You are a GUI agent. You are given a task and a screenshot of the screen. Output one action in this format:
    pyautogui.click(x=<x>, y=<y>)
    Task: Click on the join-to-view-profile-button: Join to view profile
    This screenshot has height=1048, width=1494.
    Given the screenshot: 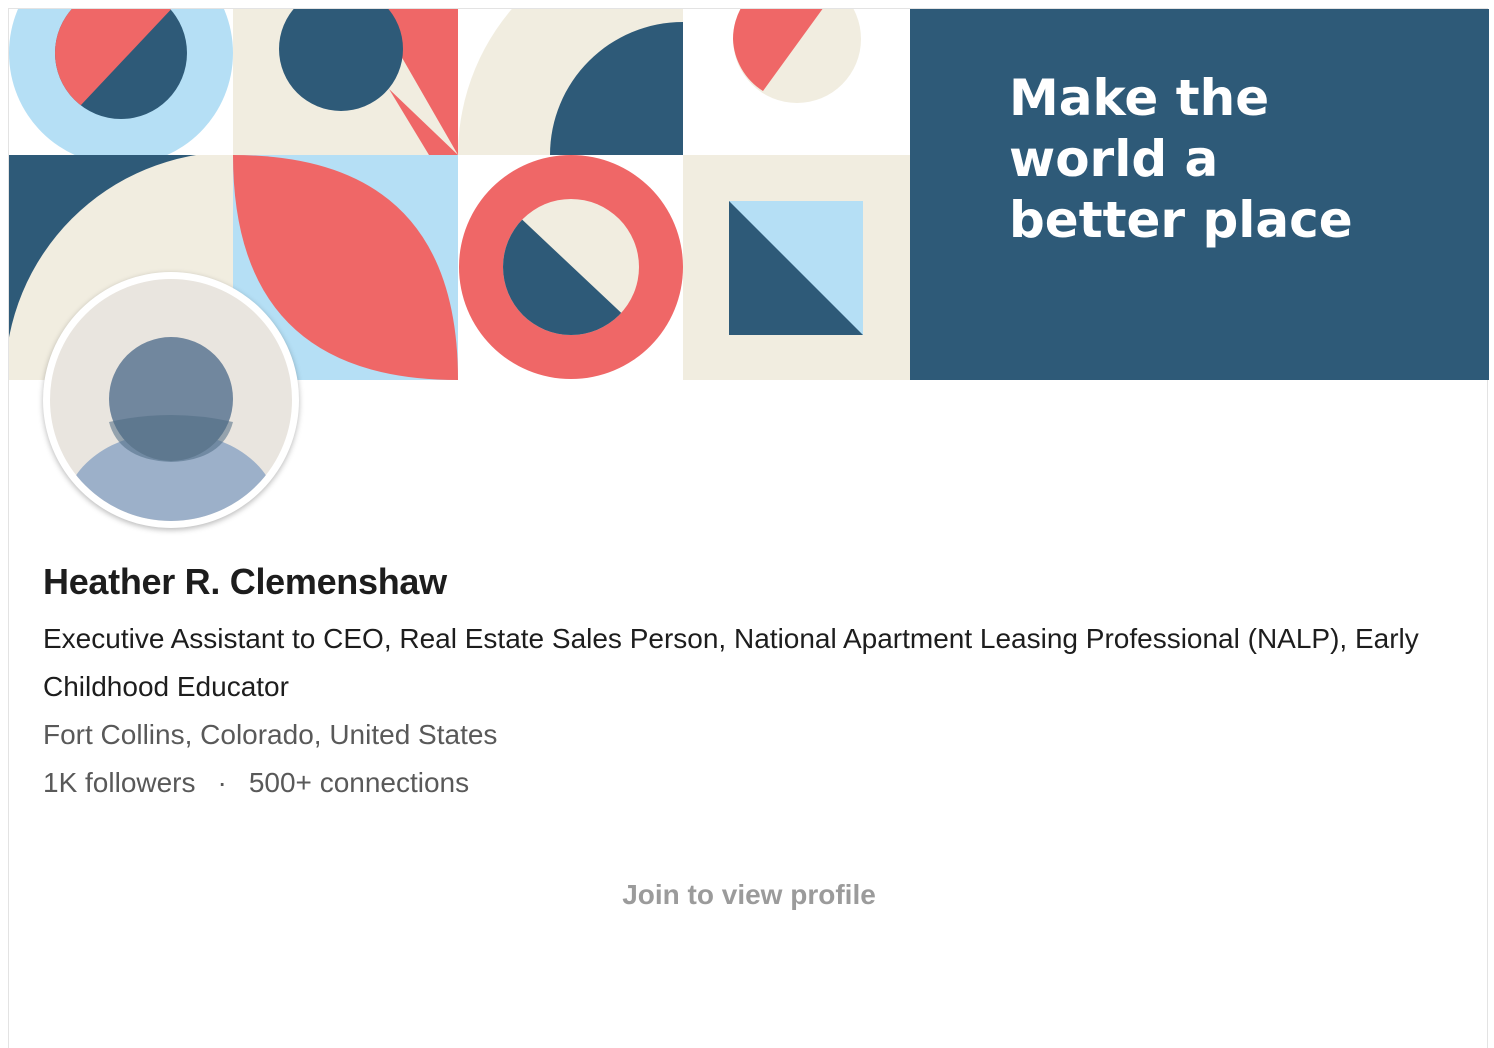 What is the action you would take?
    pyautogui.click(x=749, y=895)
    